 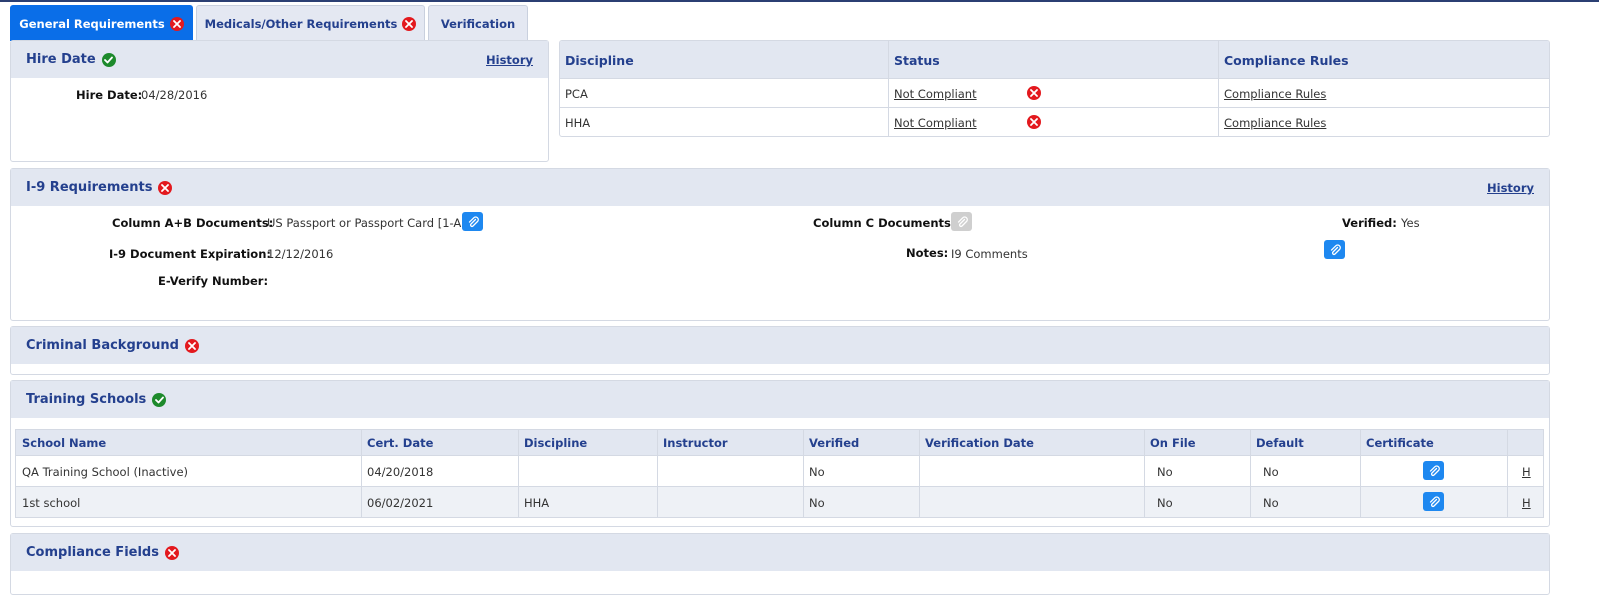 What do you see at coordinates (1410, 223) in the screenshot?
I see `verified-value: Yes` at bounding box center [1410, 223].